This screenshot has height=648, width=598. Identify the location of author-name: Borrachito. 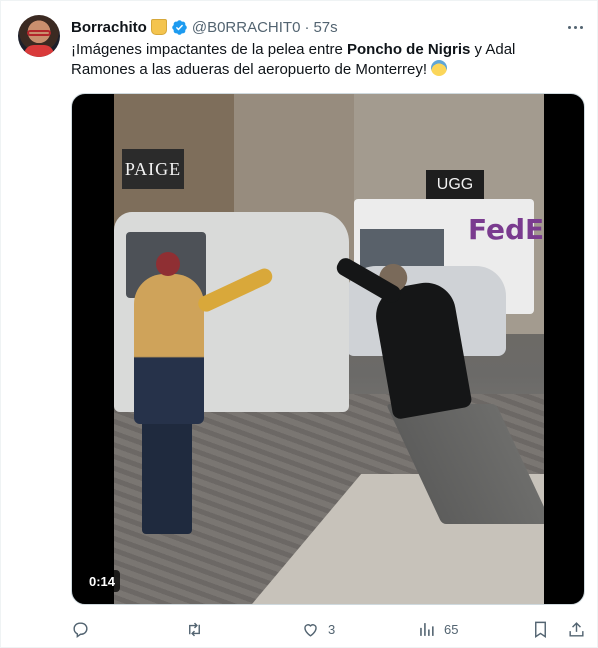
(109, 27).